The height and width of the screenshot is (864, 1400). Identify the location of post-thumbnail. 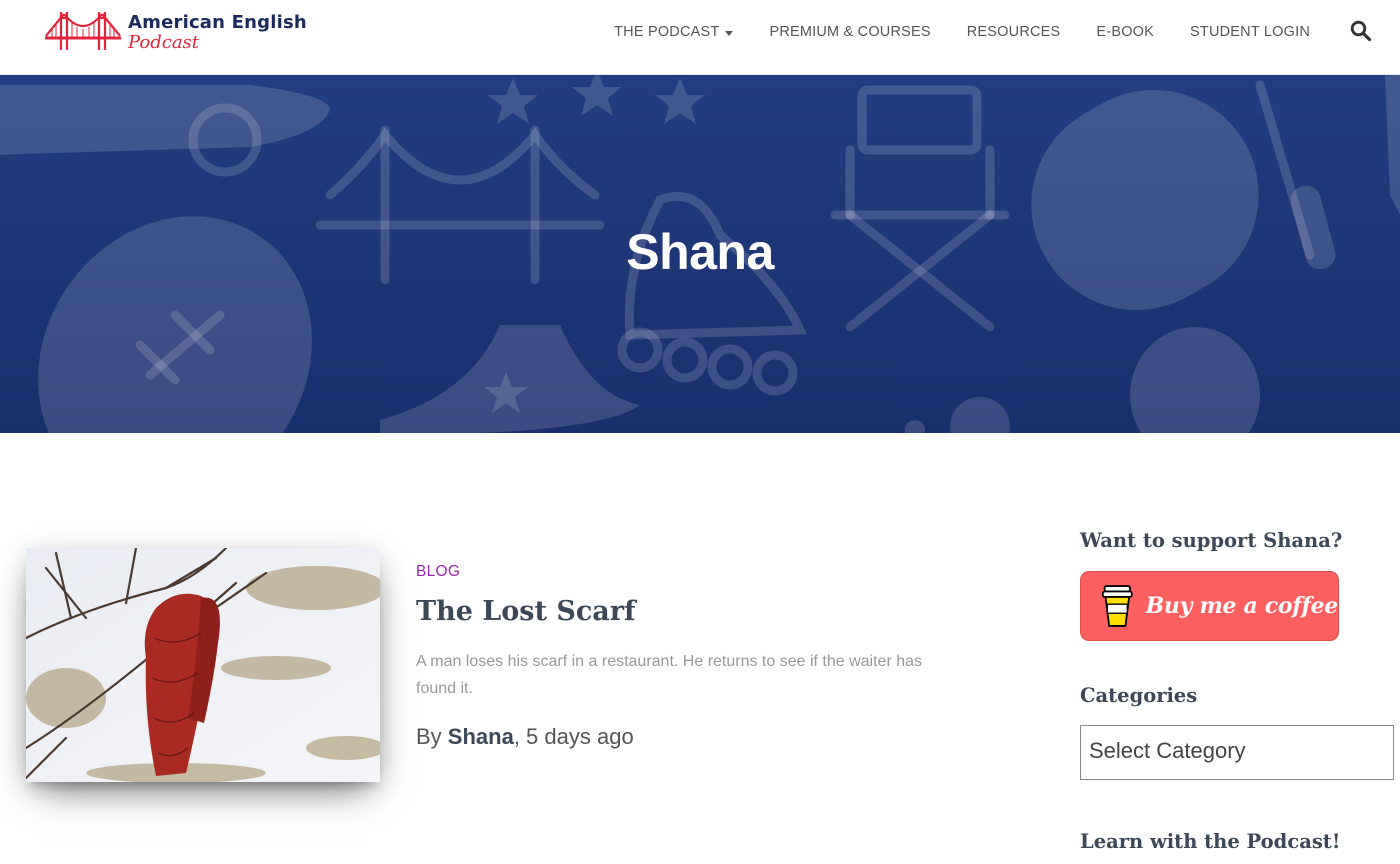
(203, 665).